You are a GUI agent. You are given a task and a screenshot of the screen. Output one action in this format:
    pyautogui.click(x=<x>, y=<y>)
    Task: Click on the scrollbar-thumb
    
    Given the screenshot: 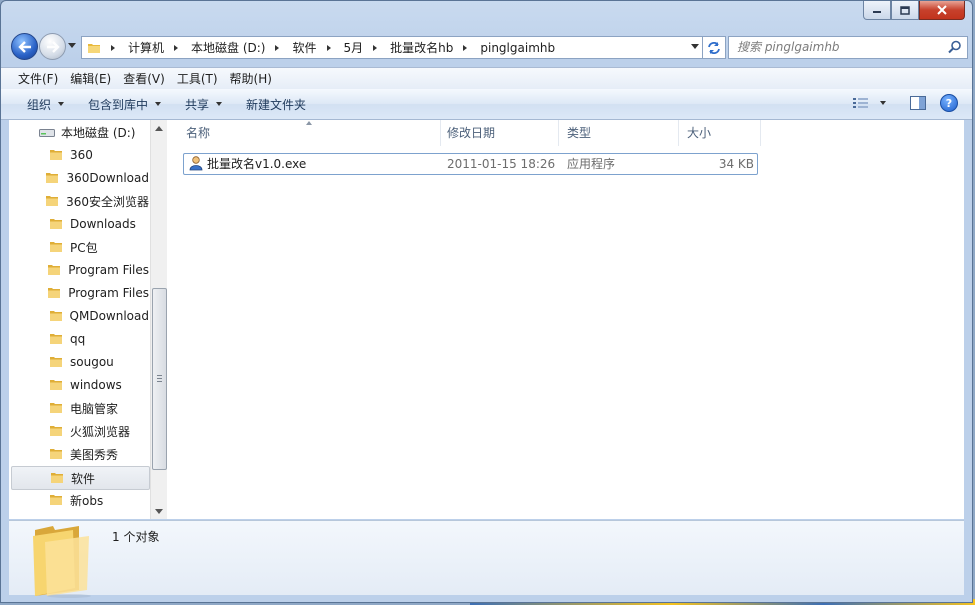 What is the action you would take?
    pyautogui.click(x=159, y=379)
    